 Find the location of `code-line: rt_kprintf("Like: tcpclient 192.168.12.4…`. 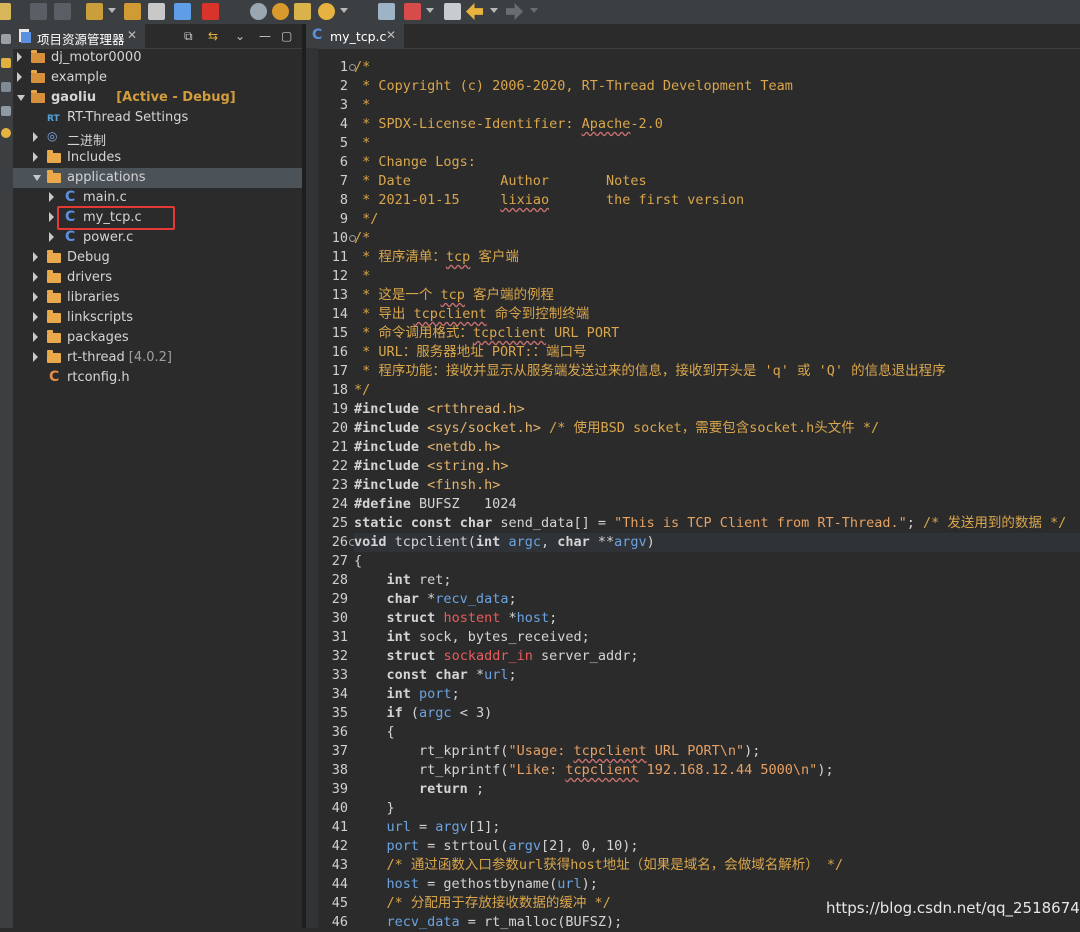

code-line: rt_kprintf("Like: tcpclient 192.168.12.4… is located at coordinates (594, 770).